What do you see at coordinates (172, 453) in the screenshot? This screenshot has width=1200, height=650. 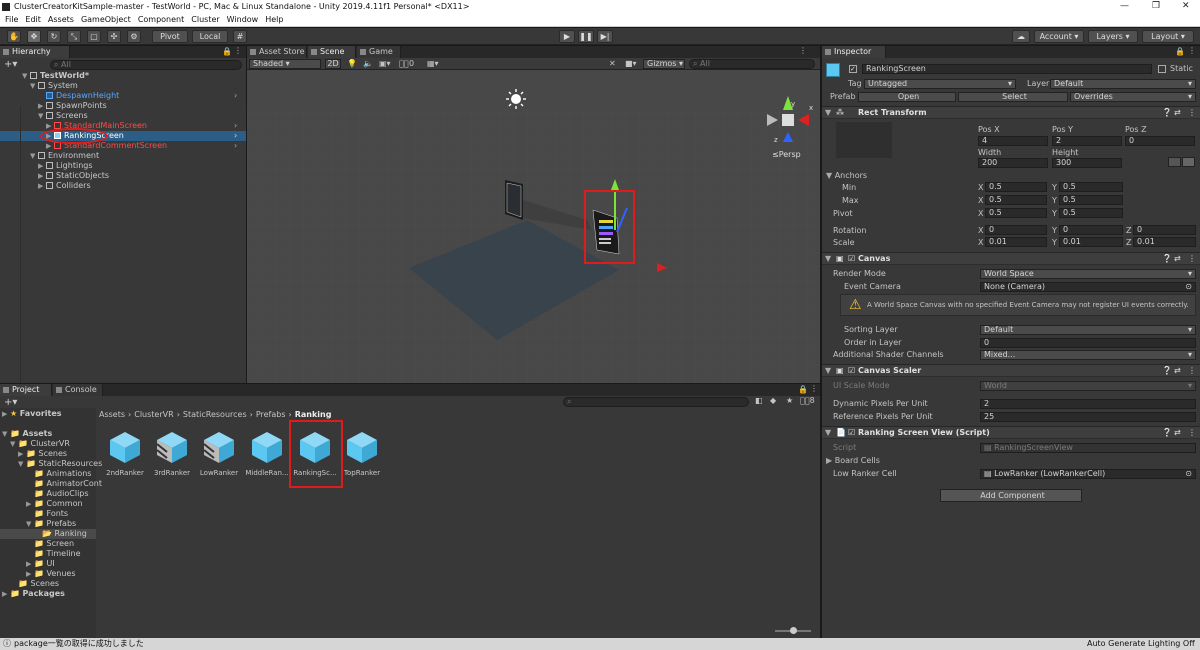 I see `asset-3rdranker: 3rdRanker` at bounding box center [172, 453].